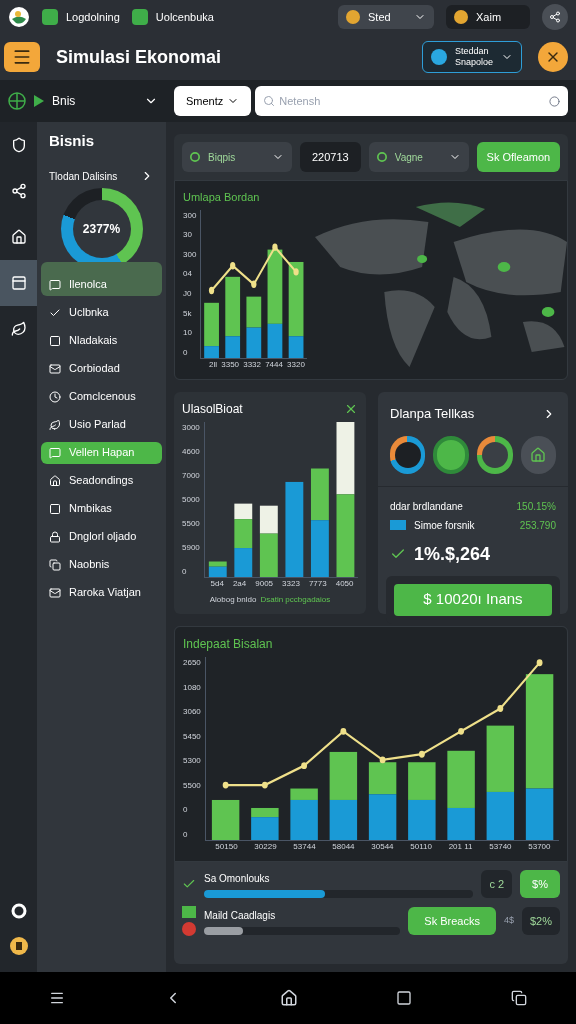 This screenshot has height=1024, width=576. I want to click on axis-label: 1080, so click(192, 687).